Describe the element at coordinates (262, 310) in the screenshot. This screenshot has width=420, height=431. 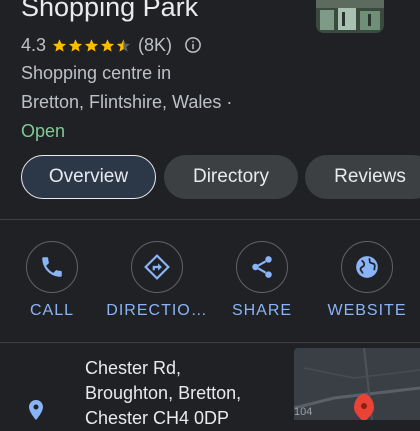
I see `share-label: SHARE` at that location.